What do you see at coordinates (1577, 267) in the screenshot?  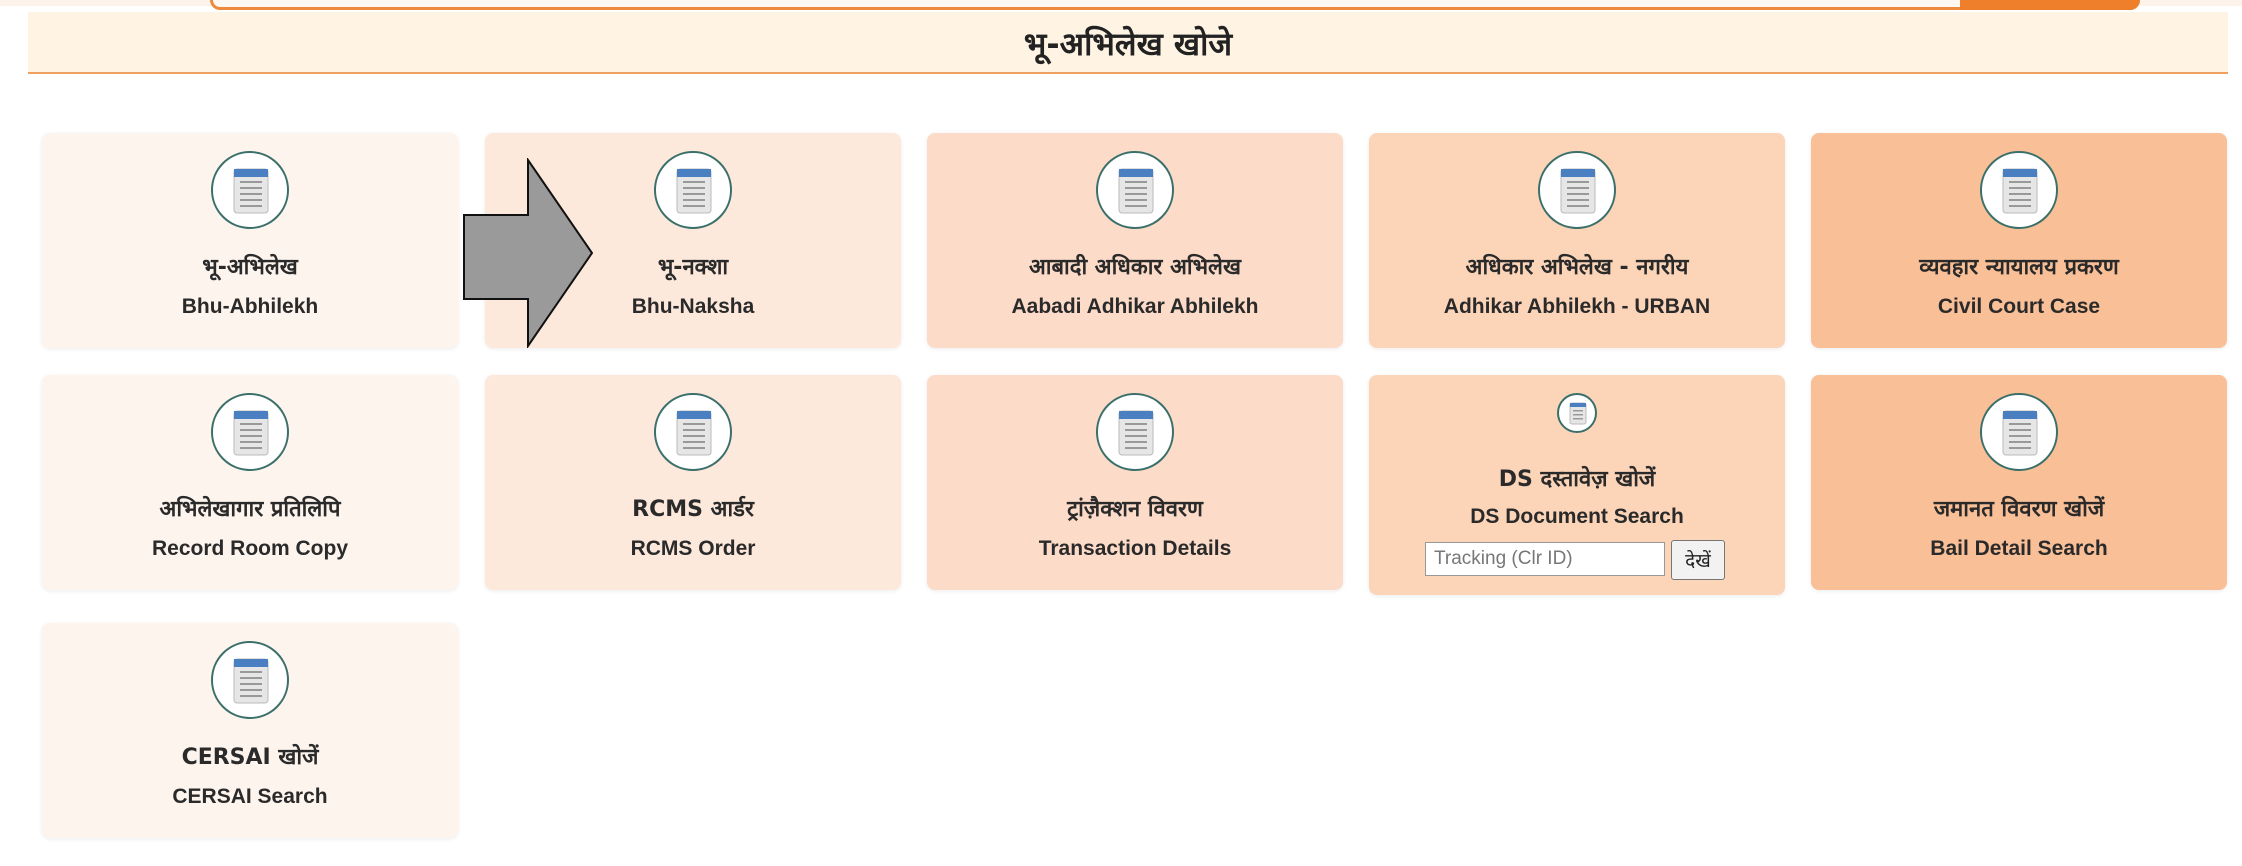 I see `card-title-hindi: अधिकार अभिलेख - नगरीय` at bounding box center [1577, 267].